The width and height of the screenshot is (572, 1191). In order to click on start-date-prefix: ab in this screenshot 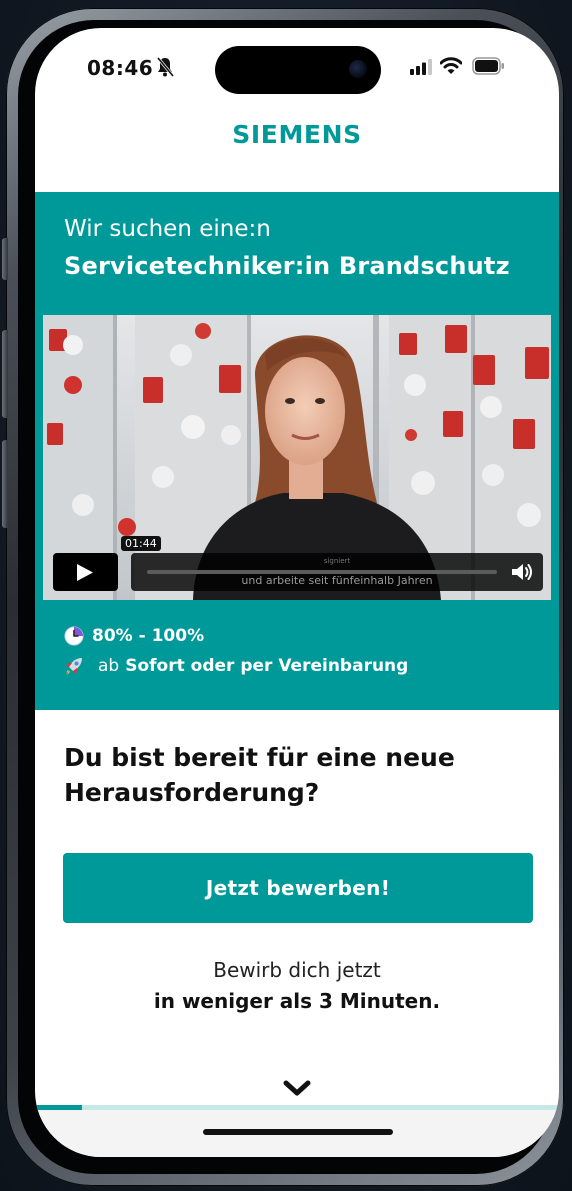, I will do `click(109, 666)`.